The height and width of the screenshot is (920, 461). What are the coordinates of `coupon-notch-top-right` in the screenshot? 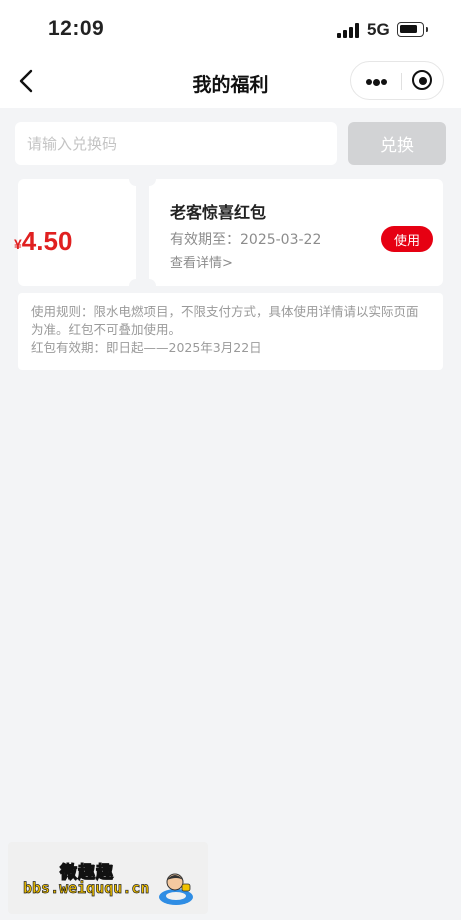 It's located at (149, 179).